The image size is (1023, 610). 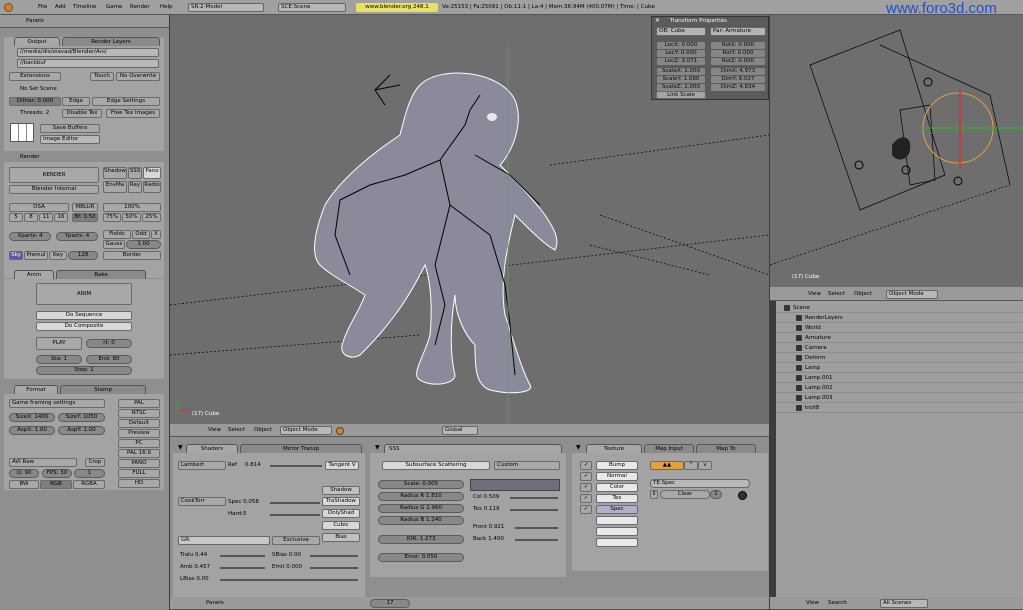 What do you see at coordinates (617, 509) in the screenshot?
I see `tex-channel-slot: Spec` at bounding box center [617, 509].